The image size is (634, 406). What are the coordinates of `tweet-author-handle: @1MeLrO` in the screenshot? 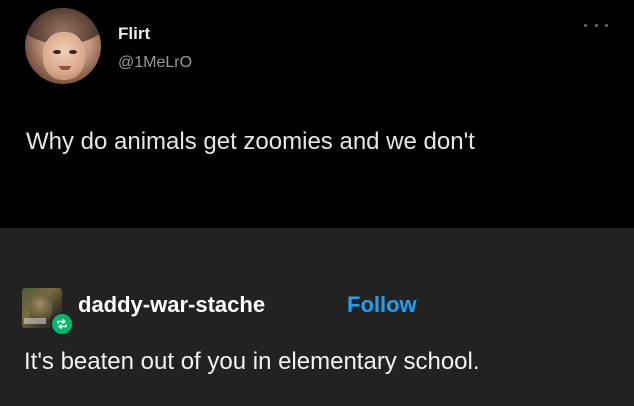 It's located at (155, 62).